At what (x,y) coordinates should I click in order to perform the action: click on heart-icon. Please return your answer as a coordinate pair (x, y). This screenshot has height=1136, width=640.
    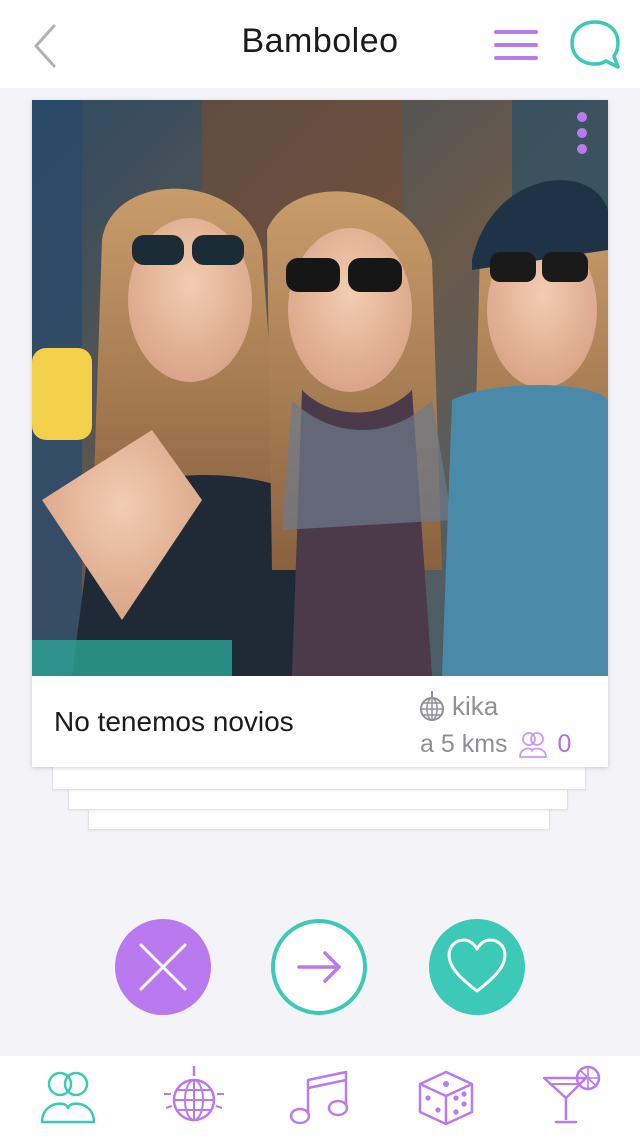
    Looking at the image, I should click on (477, 965).